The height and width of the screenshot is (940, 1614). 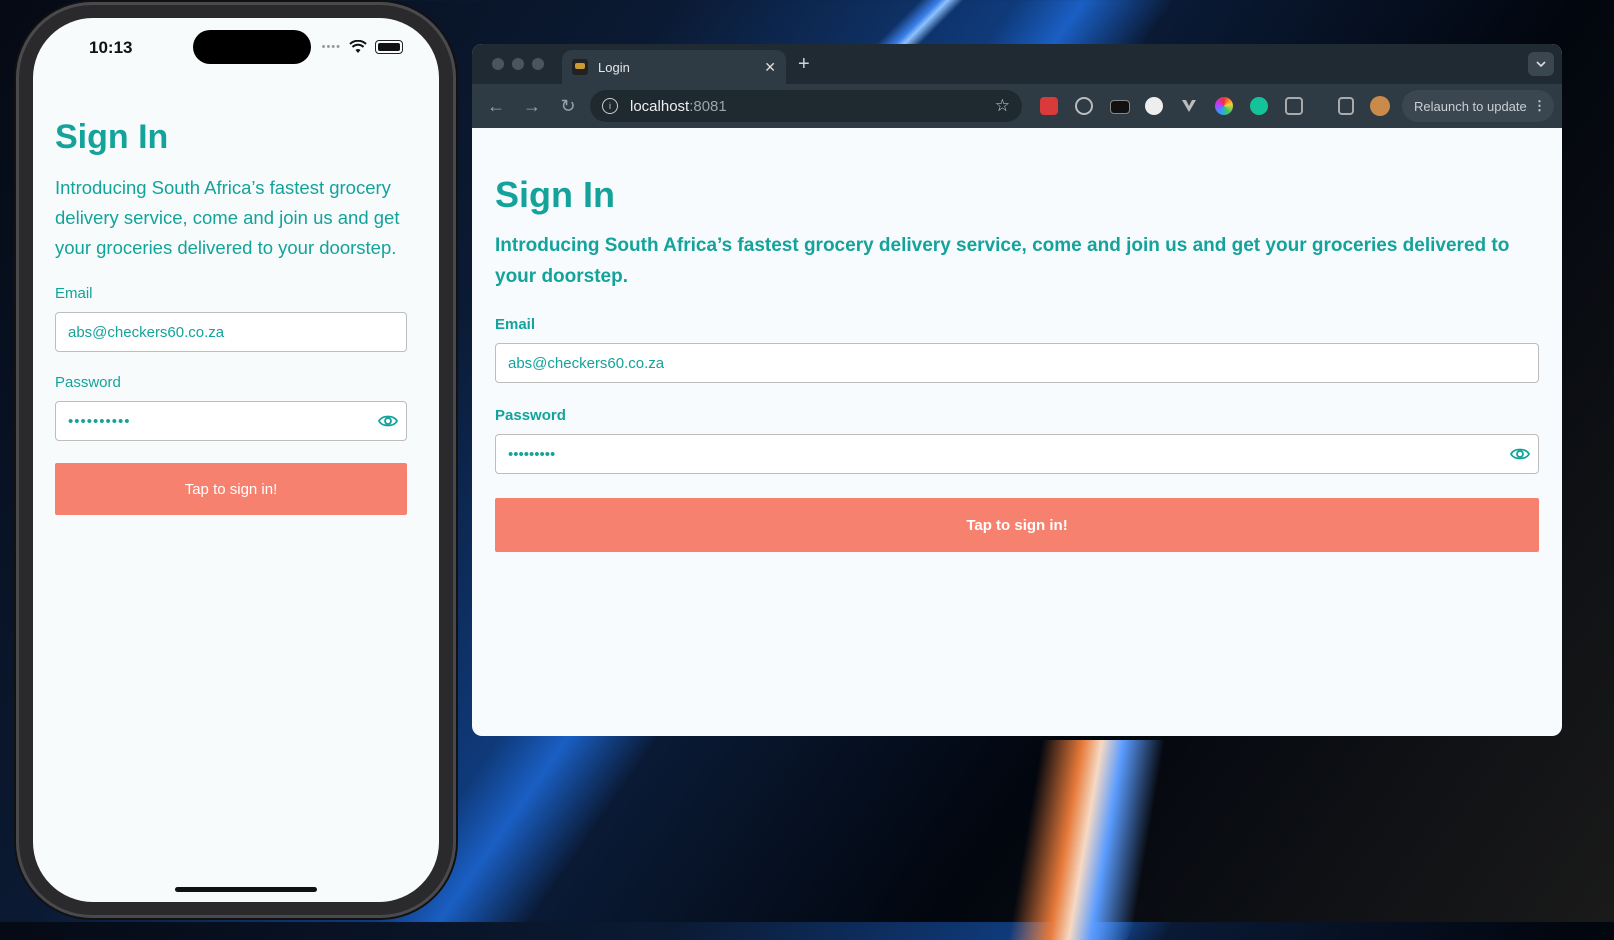 I want to click on url-host: localhost, so click(x=660, y=106).